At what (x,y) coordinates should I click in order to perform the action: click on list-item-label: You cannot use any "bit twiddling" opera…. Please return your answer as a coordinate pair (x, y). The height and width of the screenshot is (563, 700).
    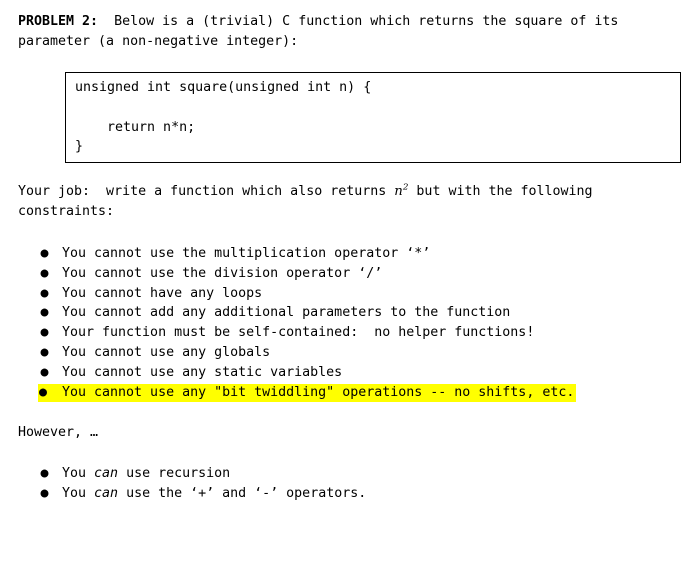
    Looking at the image, I should click on (318, 392).